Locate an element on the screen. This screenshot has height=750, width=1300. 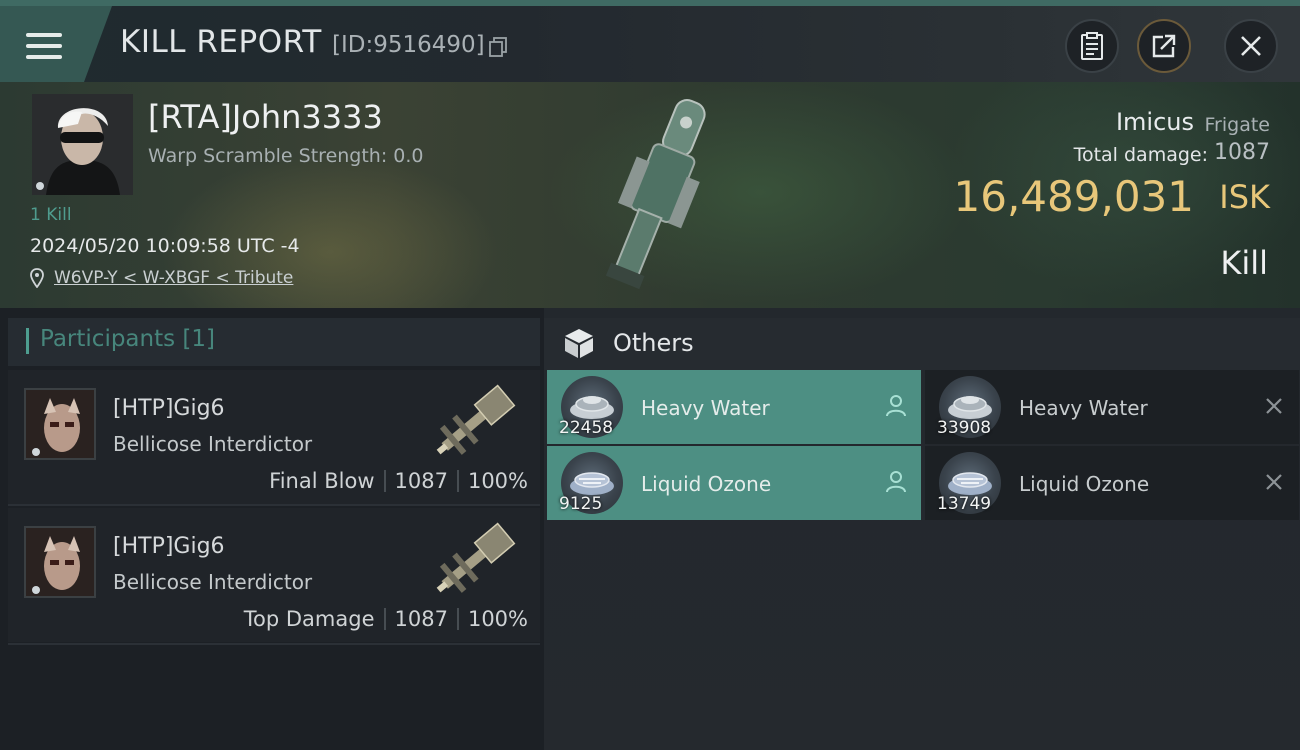
kill-datetime: 2024/05/20 10:09:58 UTC -4 is located at coordinates (165, 246).